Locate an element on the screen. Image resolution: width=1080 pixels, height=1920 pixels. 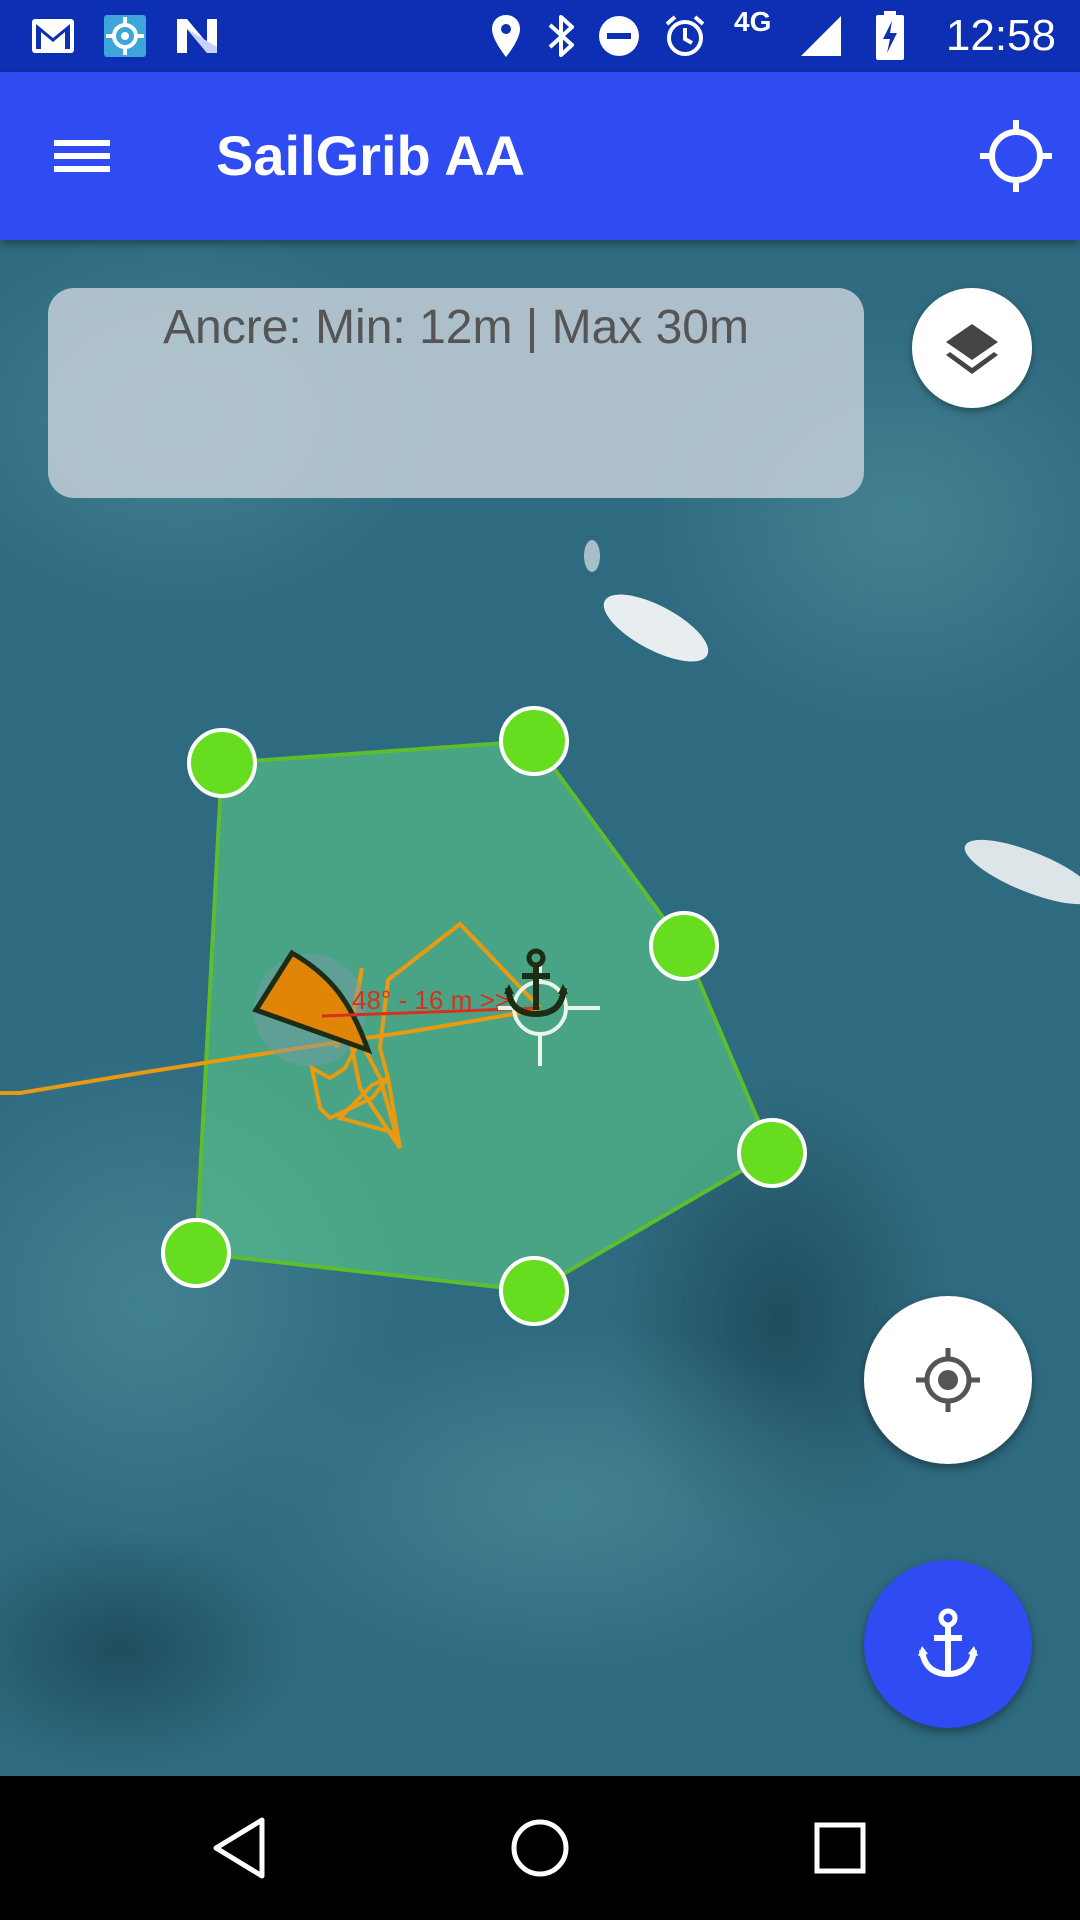
n-app-icon is located at coordinates (197, 36).